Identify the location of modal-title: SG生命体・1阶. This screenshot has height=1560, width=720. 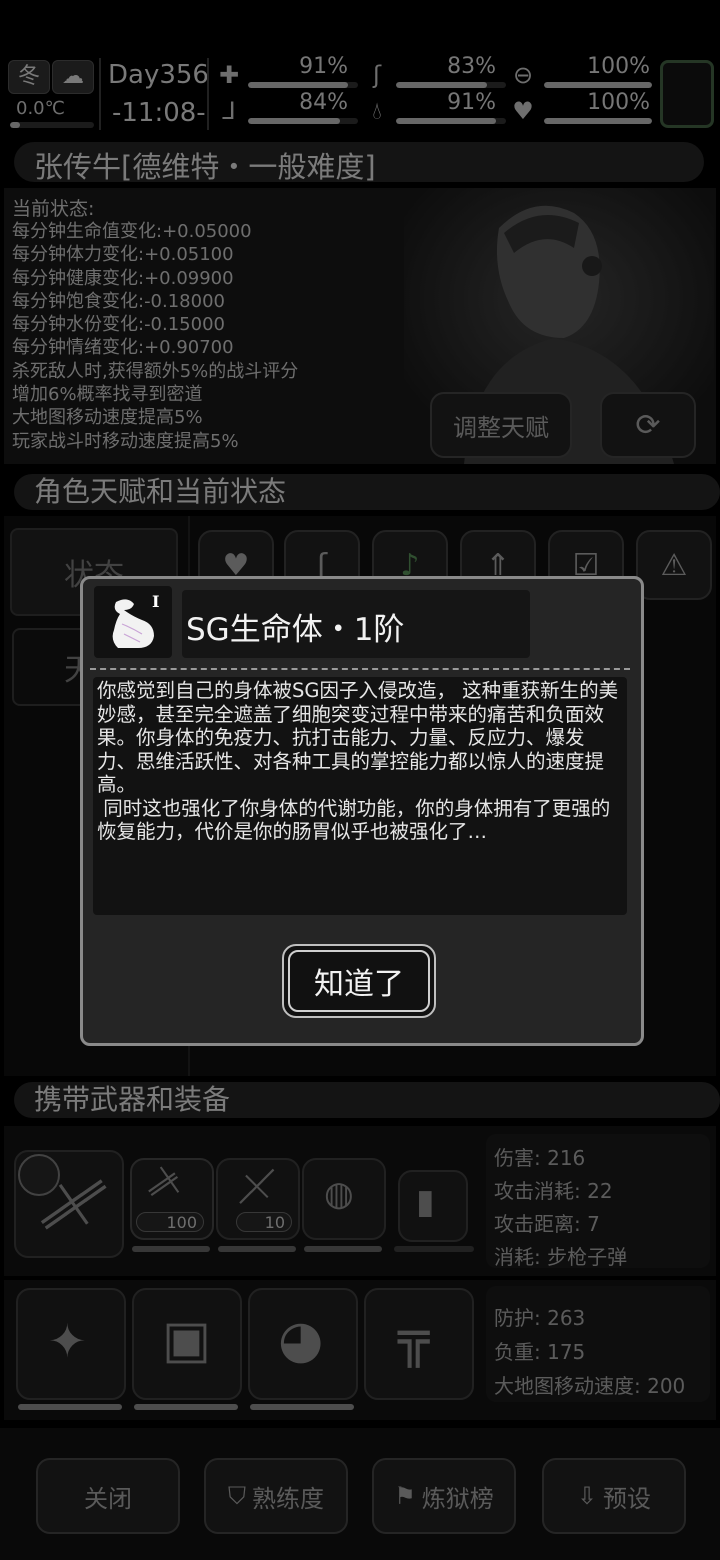
(295, 630).